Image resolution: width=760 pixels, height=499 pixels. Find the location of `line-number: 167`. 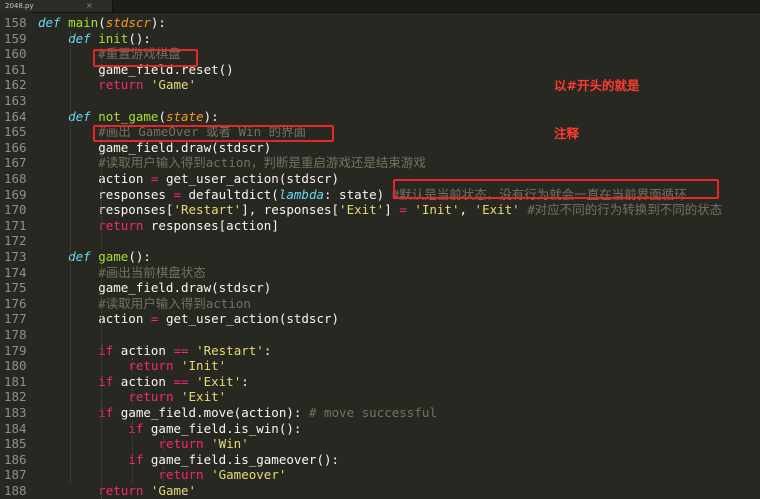

line-number: 167 is located at coordinates (15, 163).